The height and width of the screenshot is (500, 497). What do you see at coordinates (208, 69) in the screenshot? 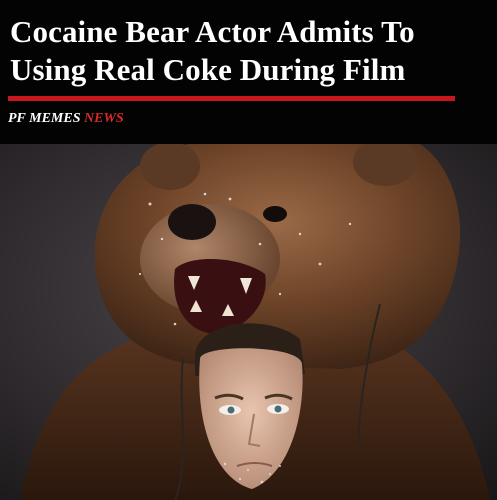
I see `headline-line-2: Using Real Coke During Film` at bounding box center [208, 69].